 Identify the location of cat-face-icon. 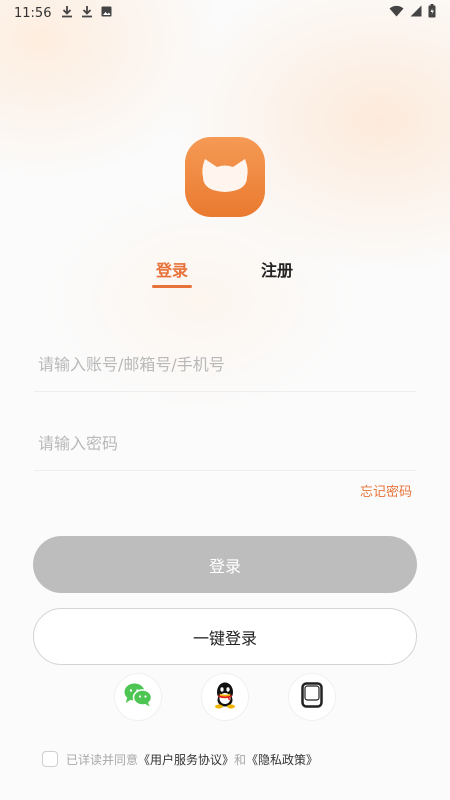
(225, 177).